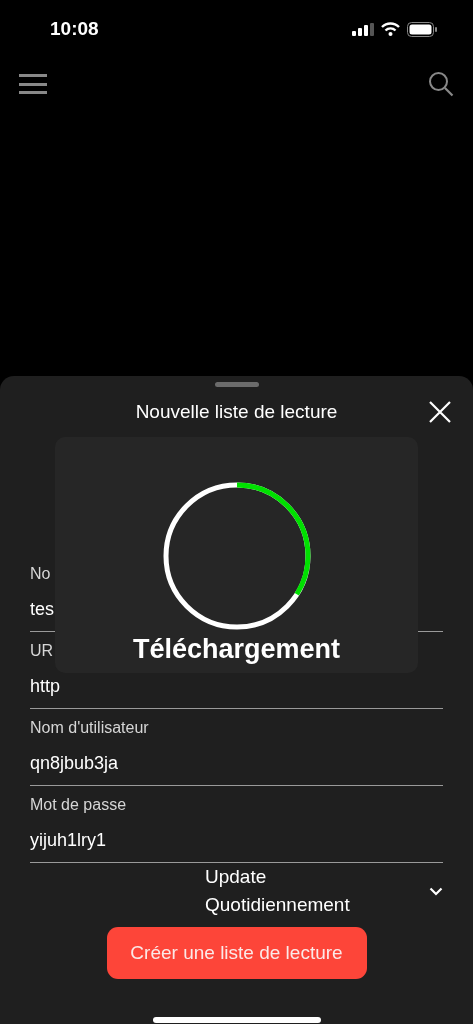 The width and height of the screenshot is (473, 1024). Describe the element at coordinates (42, 609) in the screenshot. I see `input-field: tes` at that location.